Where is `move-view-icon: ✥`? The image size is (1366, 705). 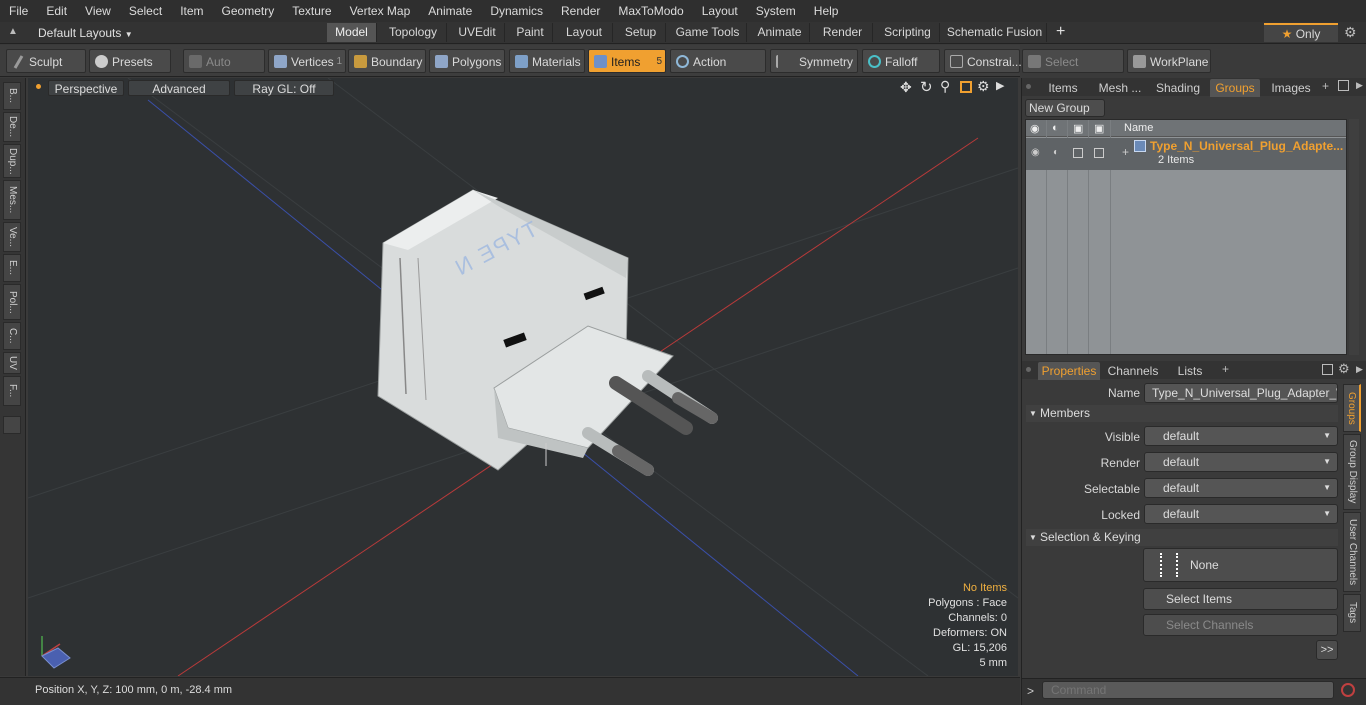
move-view-icon: ✥ is located at coordinates (906, 87).